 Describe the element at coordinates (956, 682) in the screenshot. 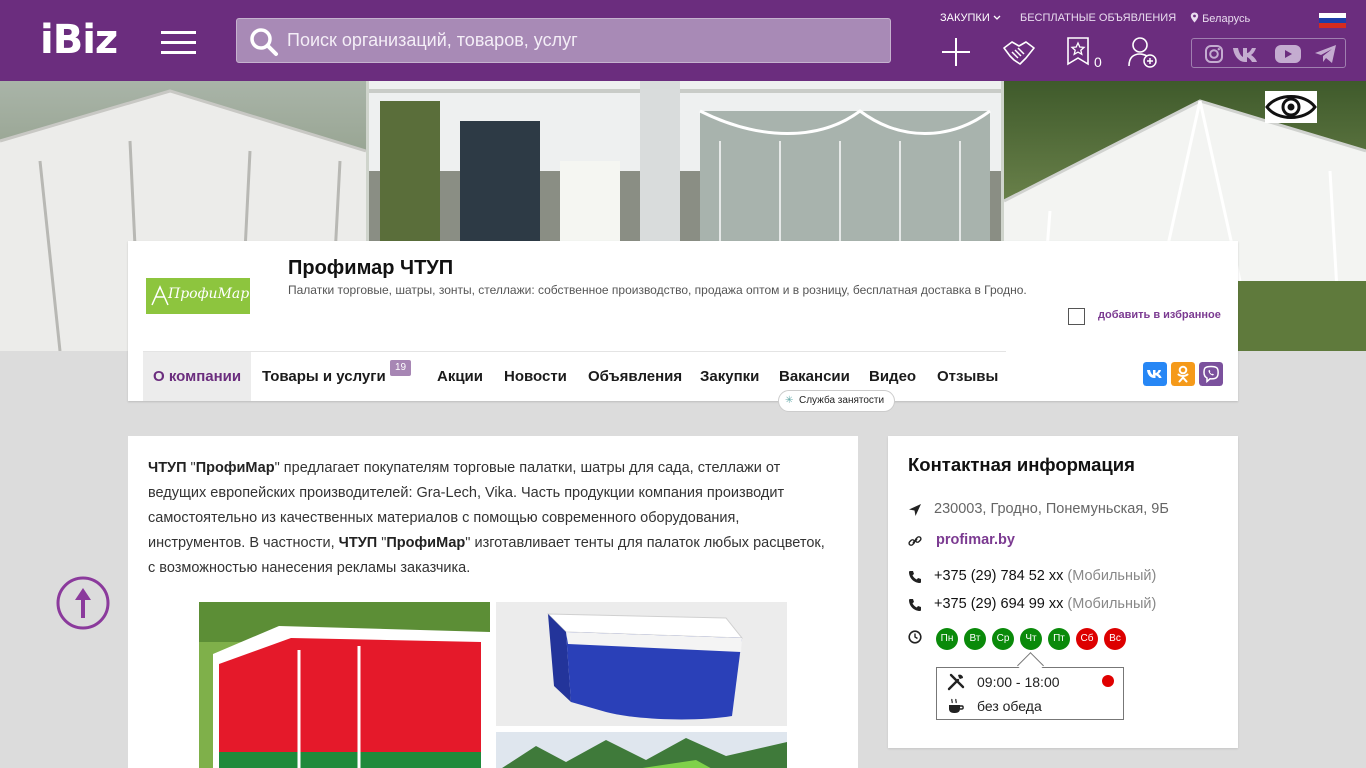

I see `tools-icon` at that location.